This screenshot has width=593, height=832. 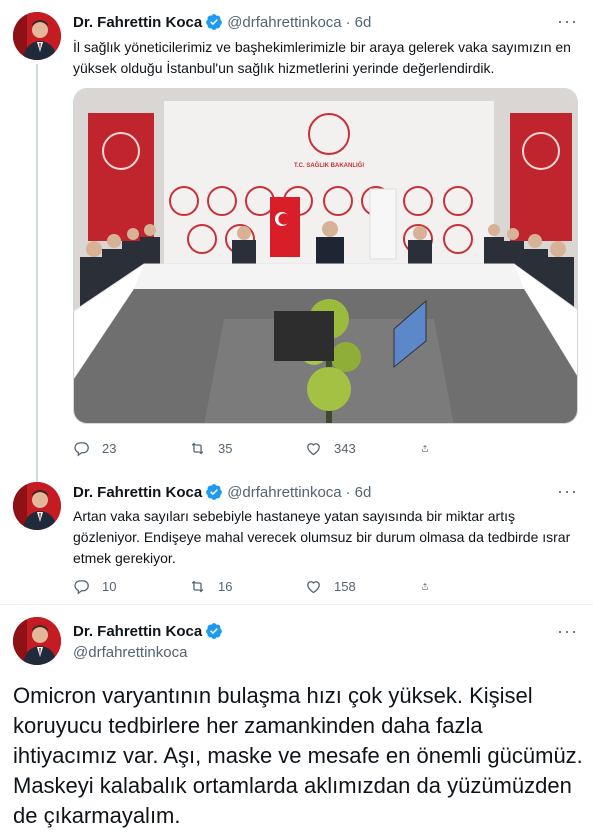 What do you see at coordinates (329, 165) in the screenshot?
I see `wall-banner-text: T.C. SAĞLIK BAKANLIĞI` at bounding box center [329, 165].